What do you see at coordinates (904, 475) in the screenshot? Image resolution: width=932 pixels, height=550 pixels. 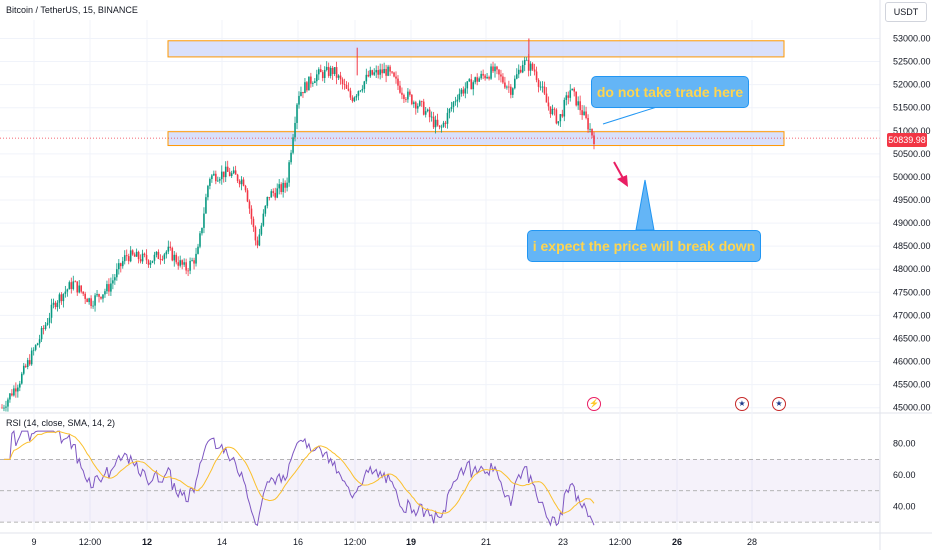 I see `rsi-axis: 80.00 60.00 40.00` at bounding box center [904, 475].